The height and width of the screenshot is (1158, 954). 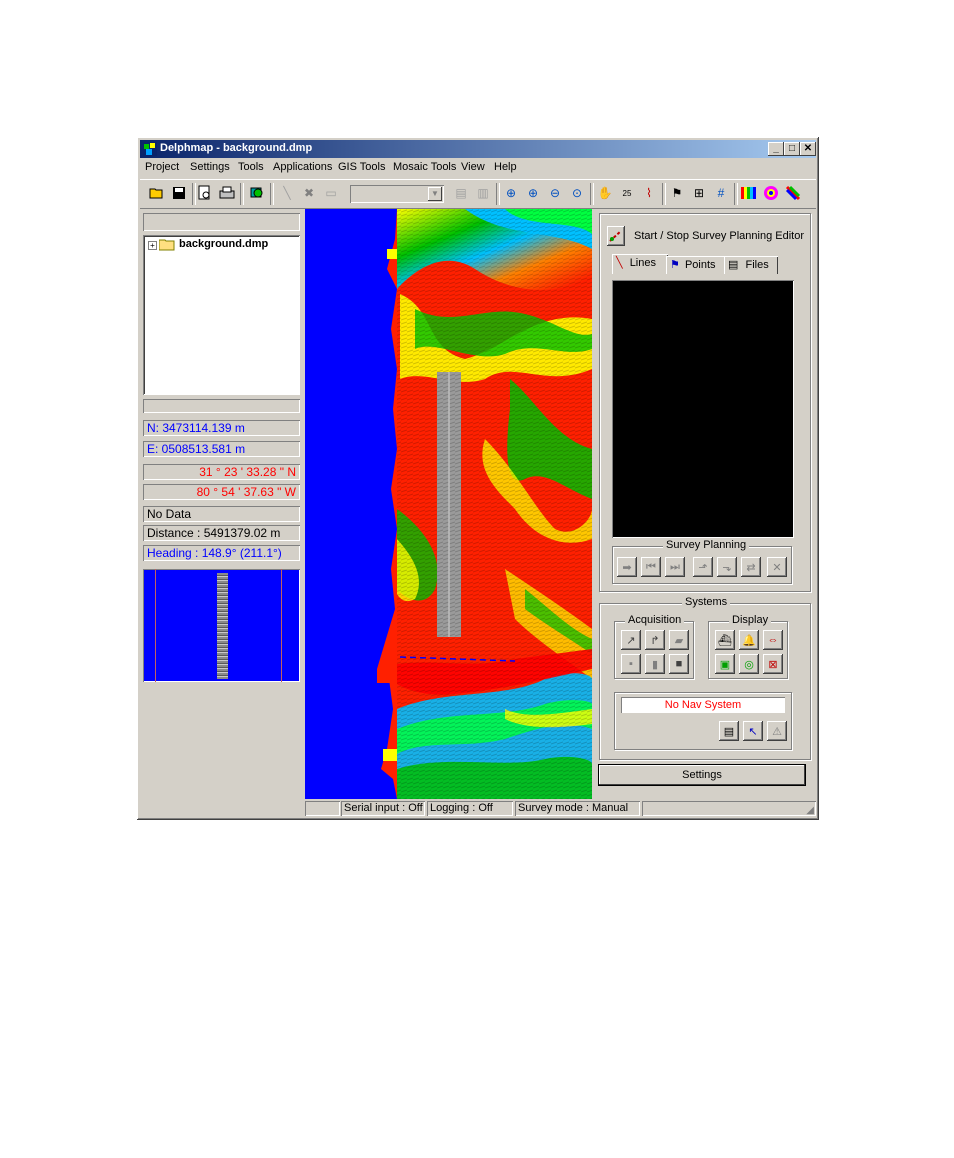 I want to click on tree-root-label: background.dmp, so click(x=223, y=244).